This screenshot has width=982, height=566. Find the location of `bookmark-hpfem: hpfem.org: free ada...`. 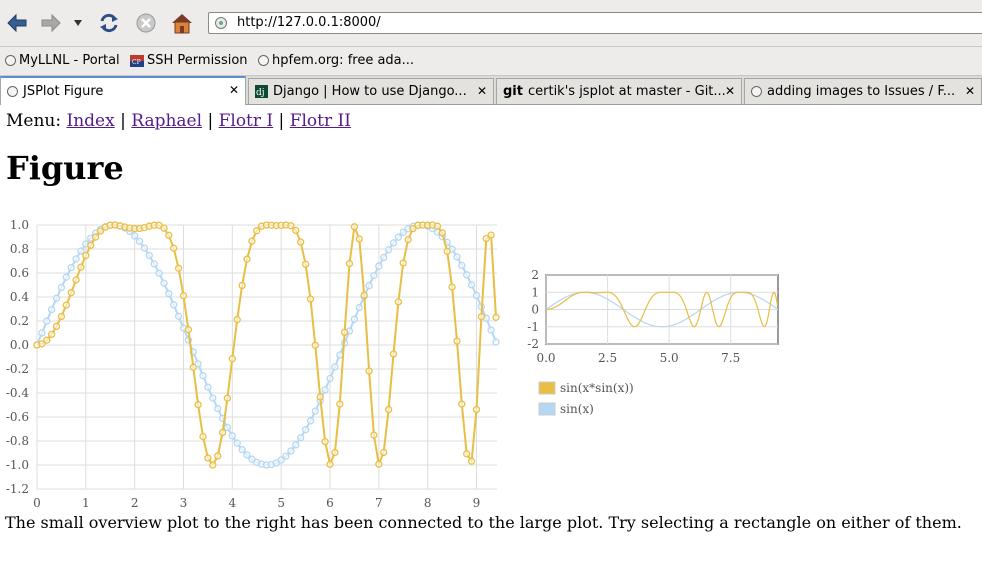

bookmark-hpfem: hpfem.org: free ada... is located at coordinates (336, 60).